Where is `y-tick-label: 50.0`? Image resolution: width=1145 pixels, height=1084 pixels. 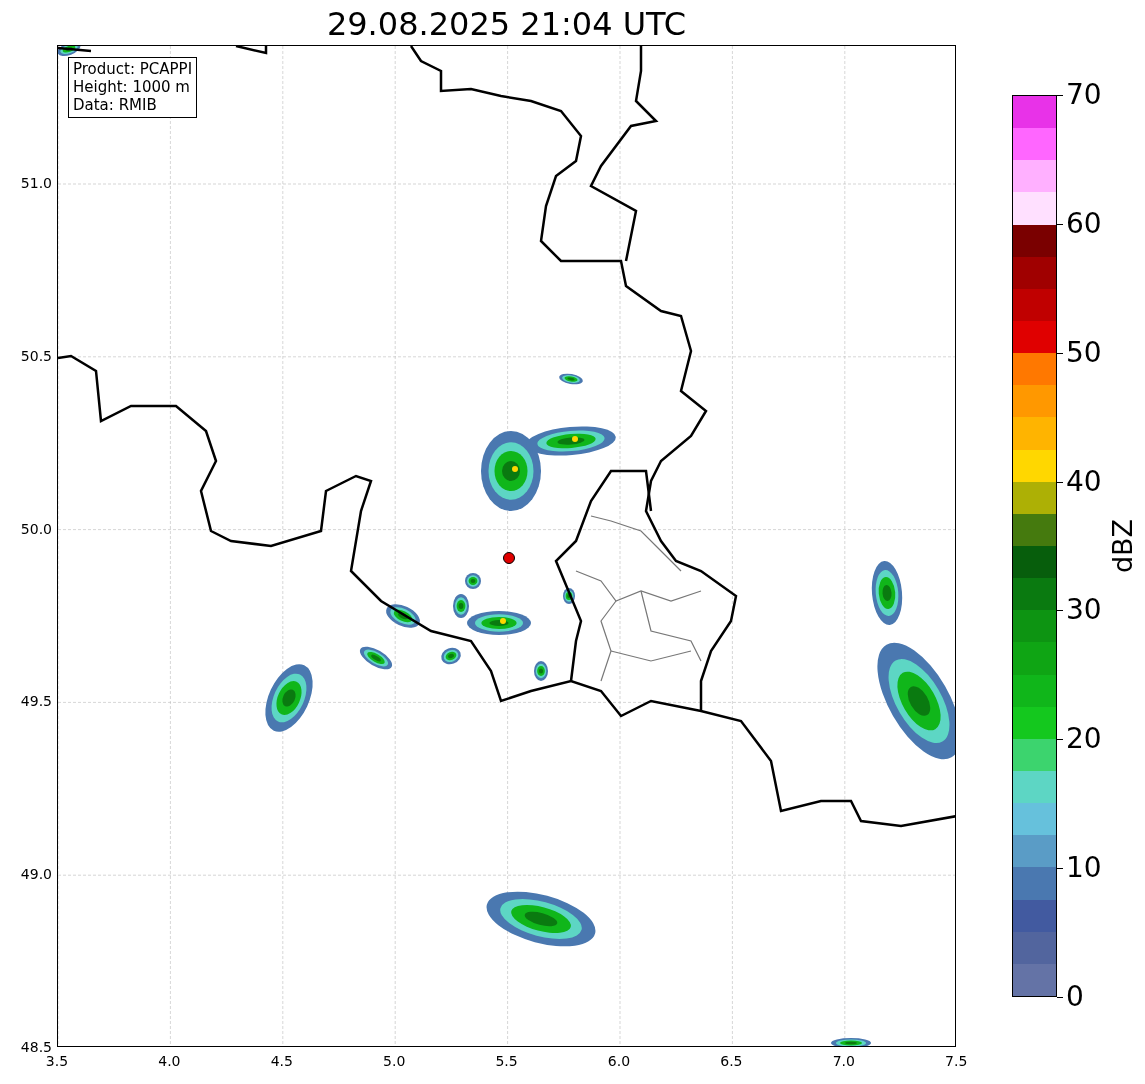
y-tick-label: 50.0 is located at coordinates (36, 528).